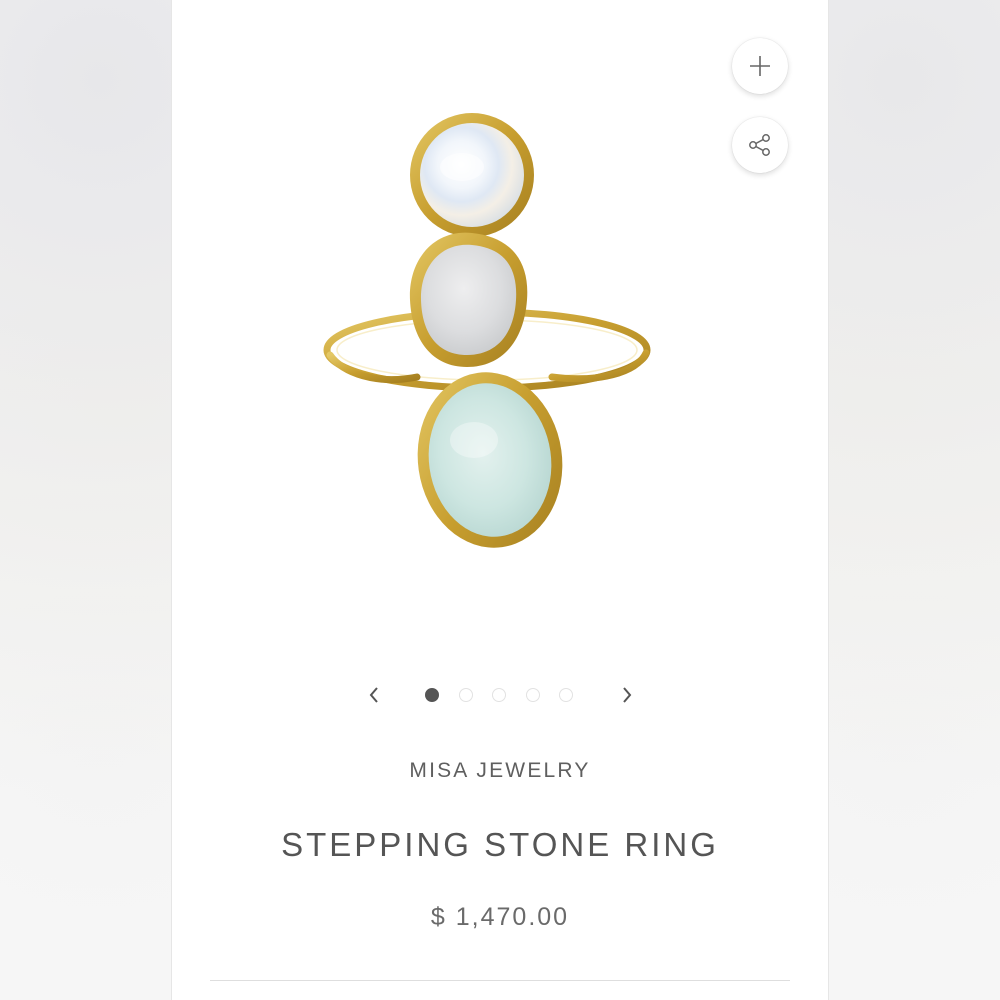 The height and width of the screenshot is (1000, 1000). I want to click on divider, so click(500, 980).